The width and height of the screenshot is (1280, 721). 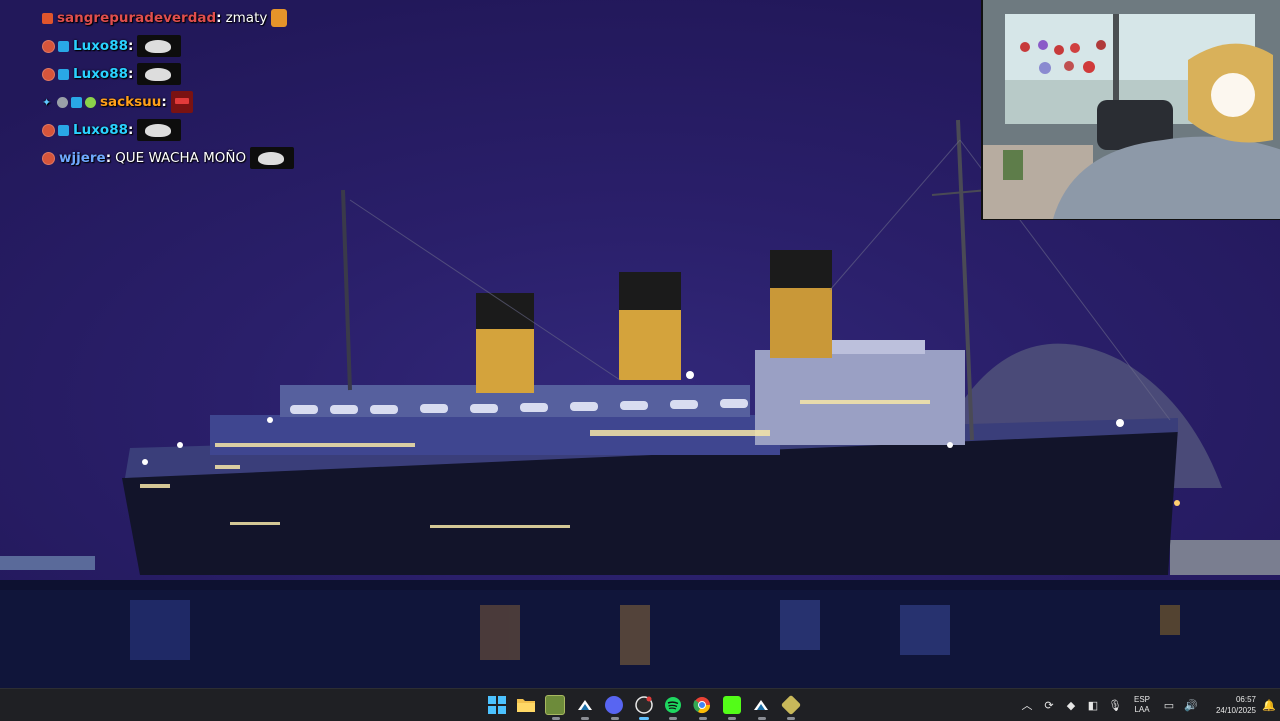 I want to click on sword-badge-icon: ✦, so click(x=47, y=102).